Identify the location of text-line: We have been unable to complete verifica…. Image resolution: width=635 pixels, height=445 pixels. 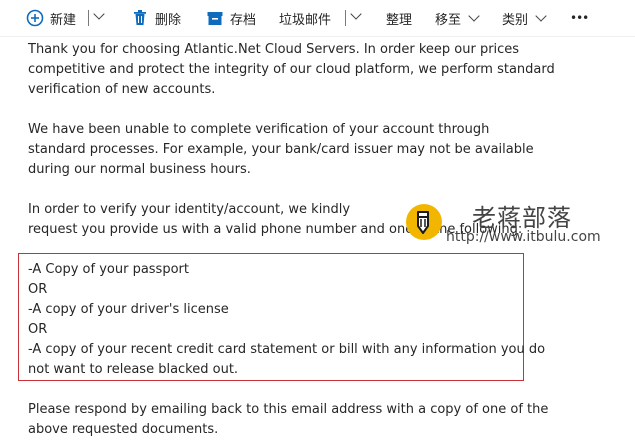
(259, 129).